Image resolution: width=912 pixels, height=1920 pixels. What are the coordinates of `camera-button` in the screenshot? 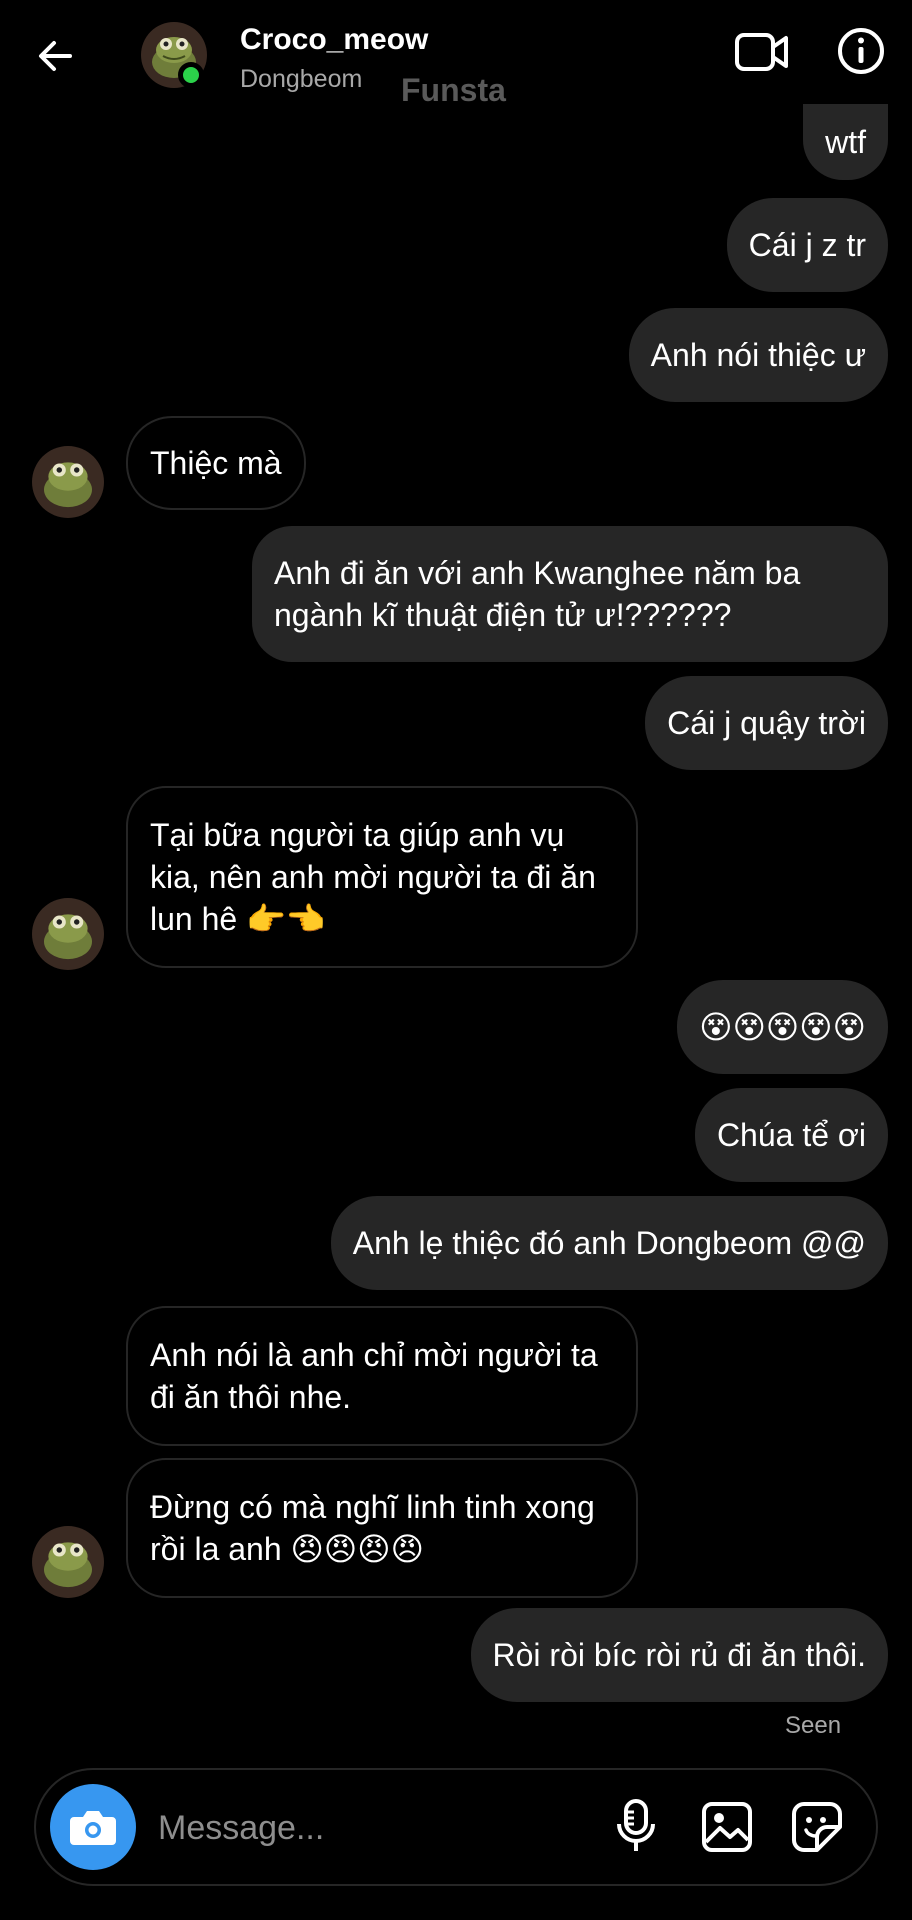 It's located at (93, 1827).